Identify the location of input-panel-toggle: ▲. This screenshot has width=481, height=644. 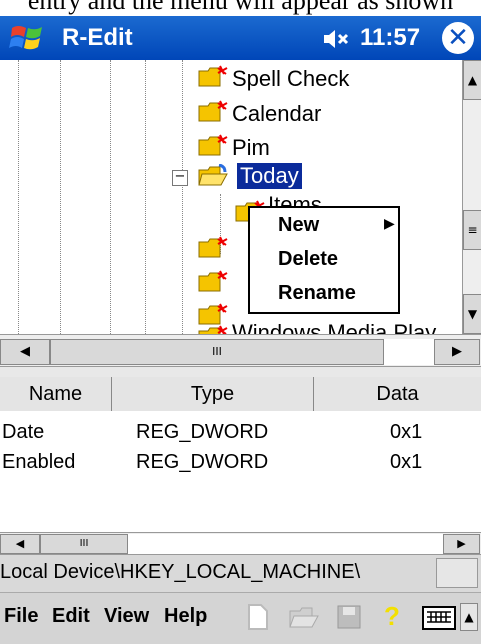
(469, 617).